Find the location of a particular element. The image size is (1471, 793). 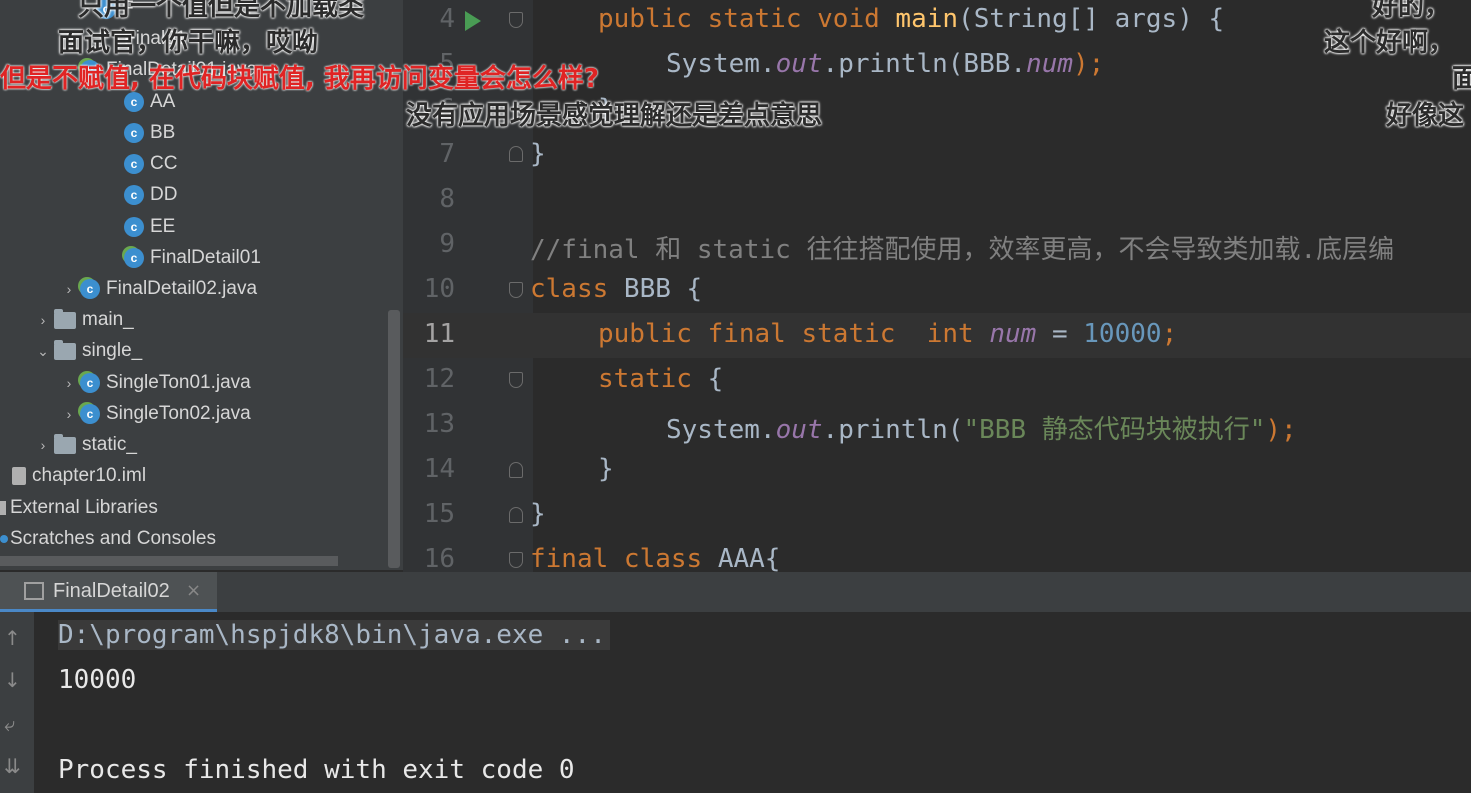

arrow-up-icon: ↑ is located at coordinates (12, 638).